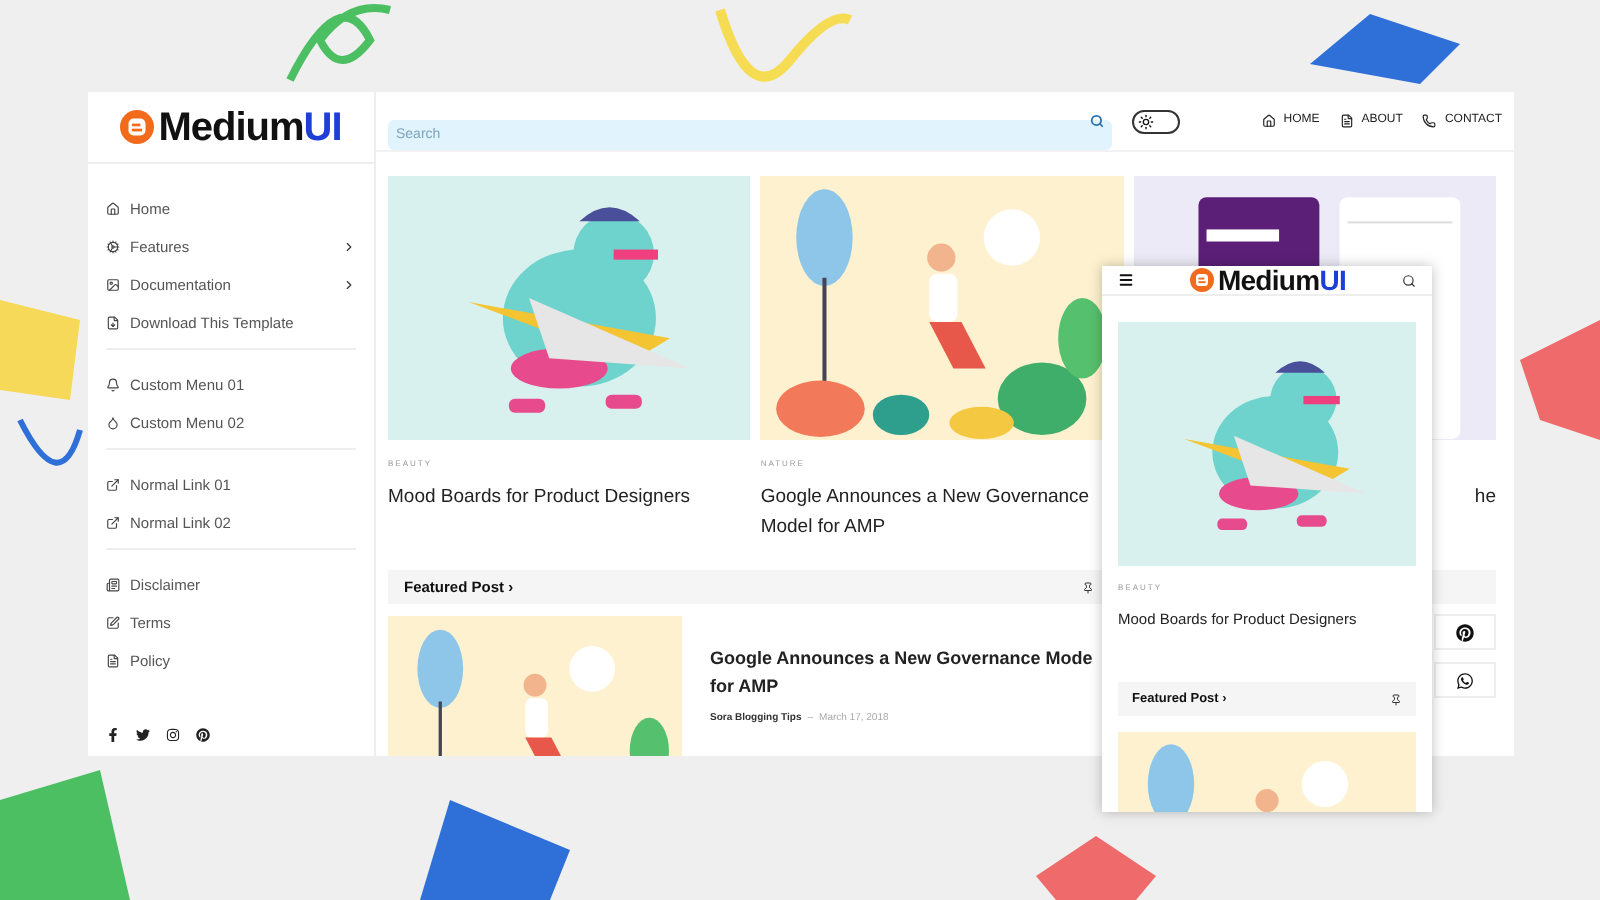 The image size is (1600, 900). Describe the element at coordinates (1429, 121) in the screenshot. I see `phone-icon` at that location.